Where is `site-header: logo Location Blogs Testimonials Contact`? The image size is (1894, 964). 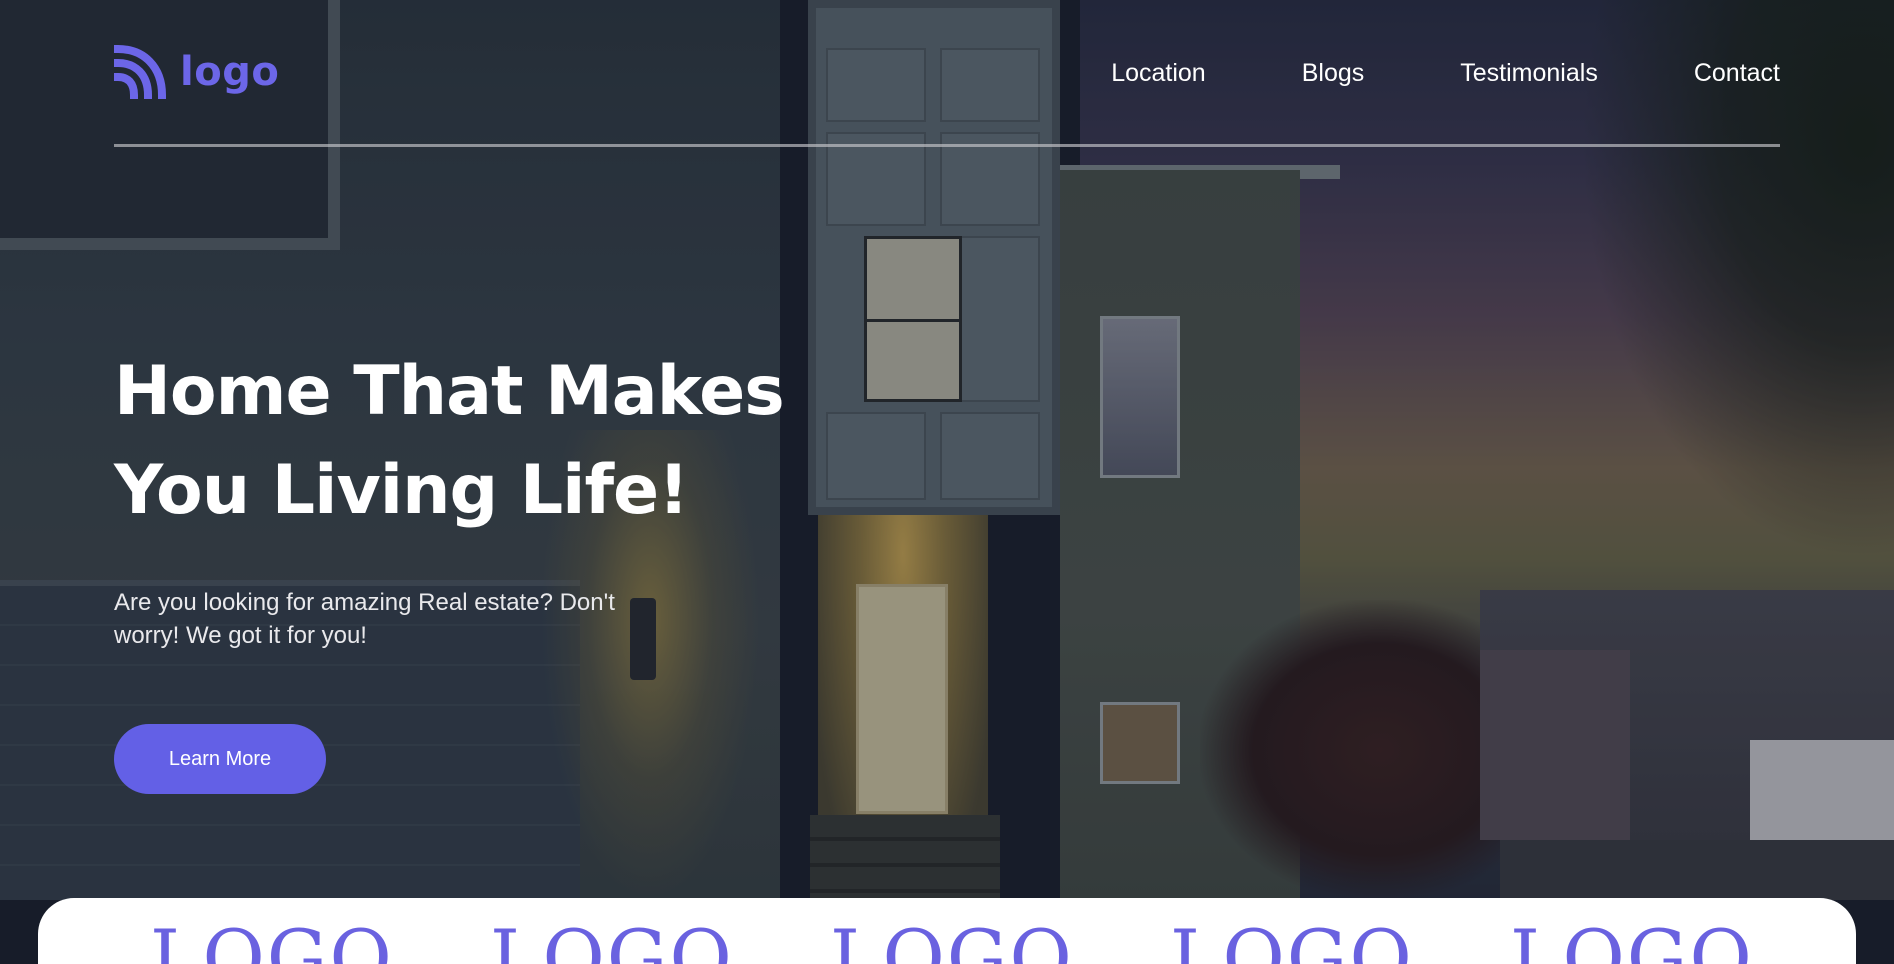
site-header: logo Location Blogs Testimonials Contact is located at coordinates (947, 96).